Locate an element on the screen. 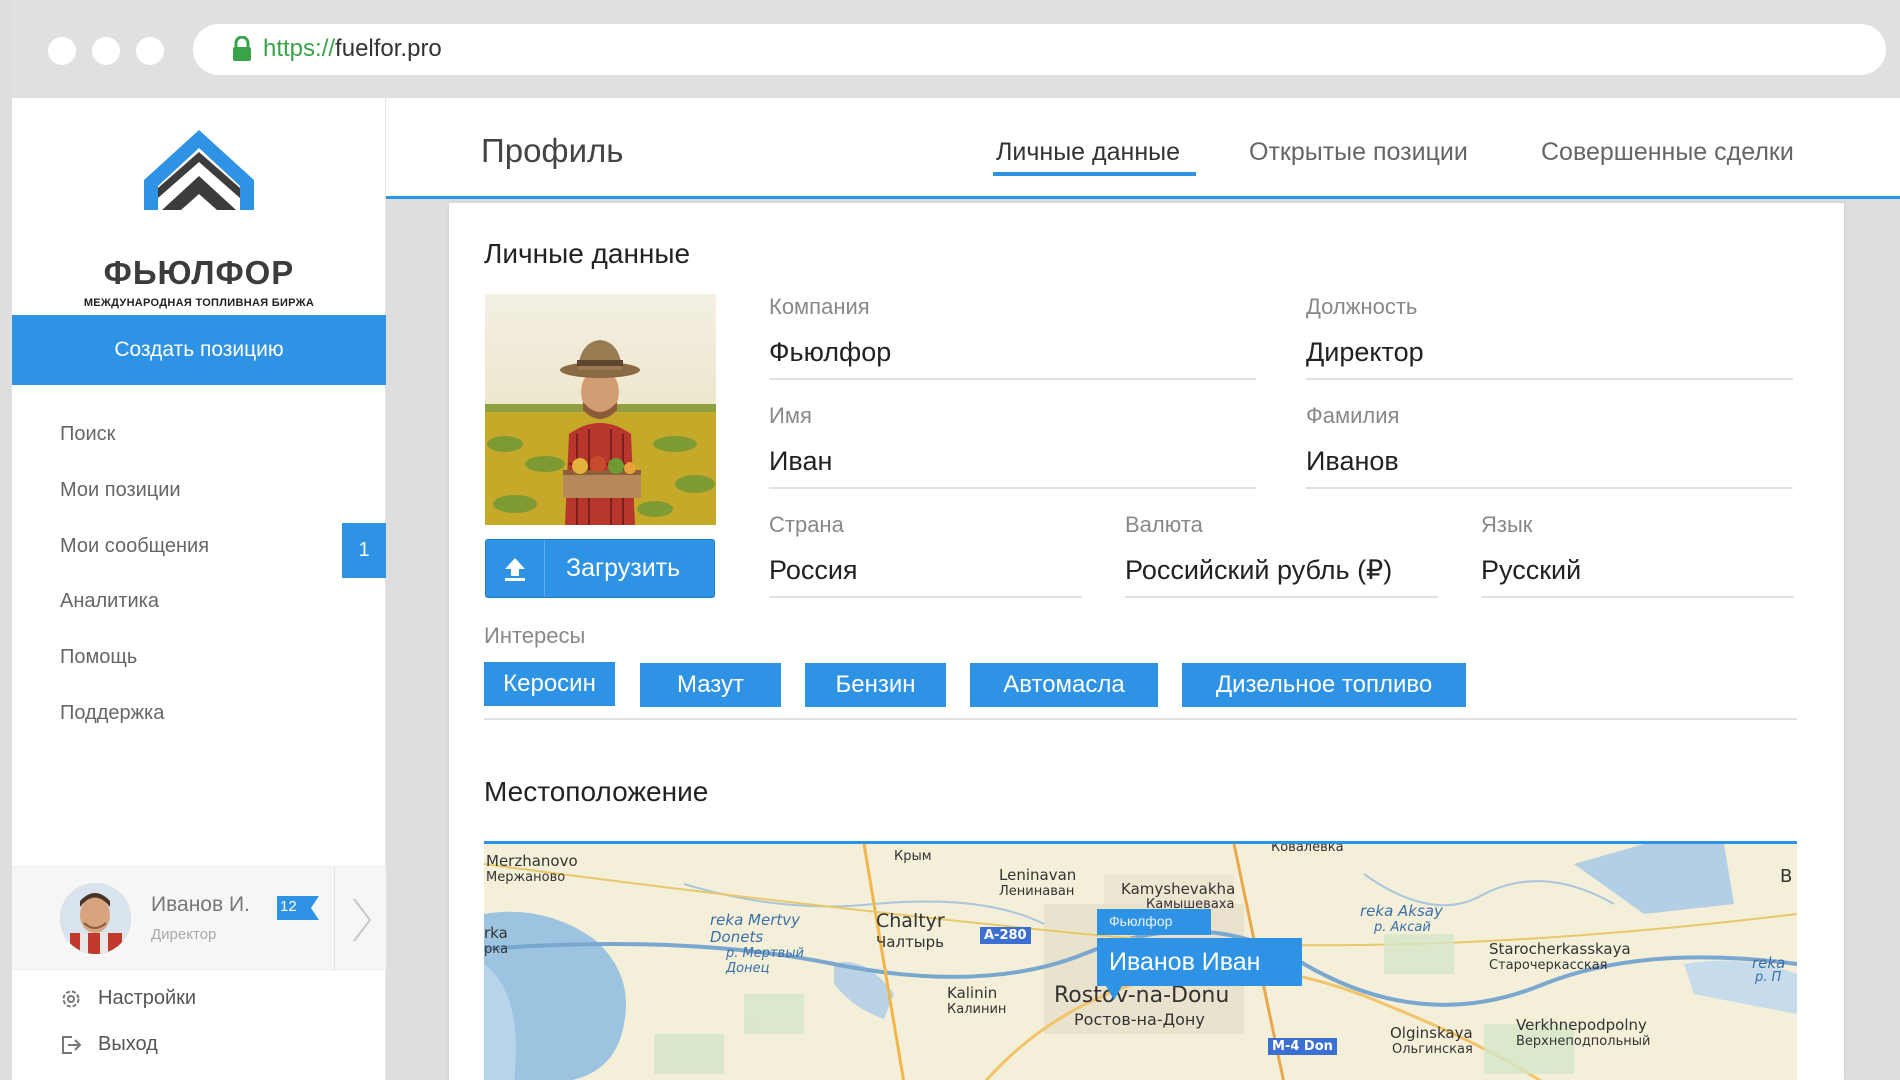  map-label-olginskaya-ru: Ольгинская is located at coordinates (1432, 1049).